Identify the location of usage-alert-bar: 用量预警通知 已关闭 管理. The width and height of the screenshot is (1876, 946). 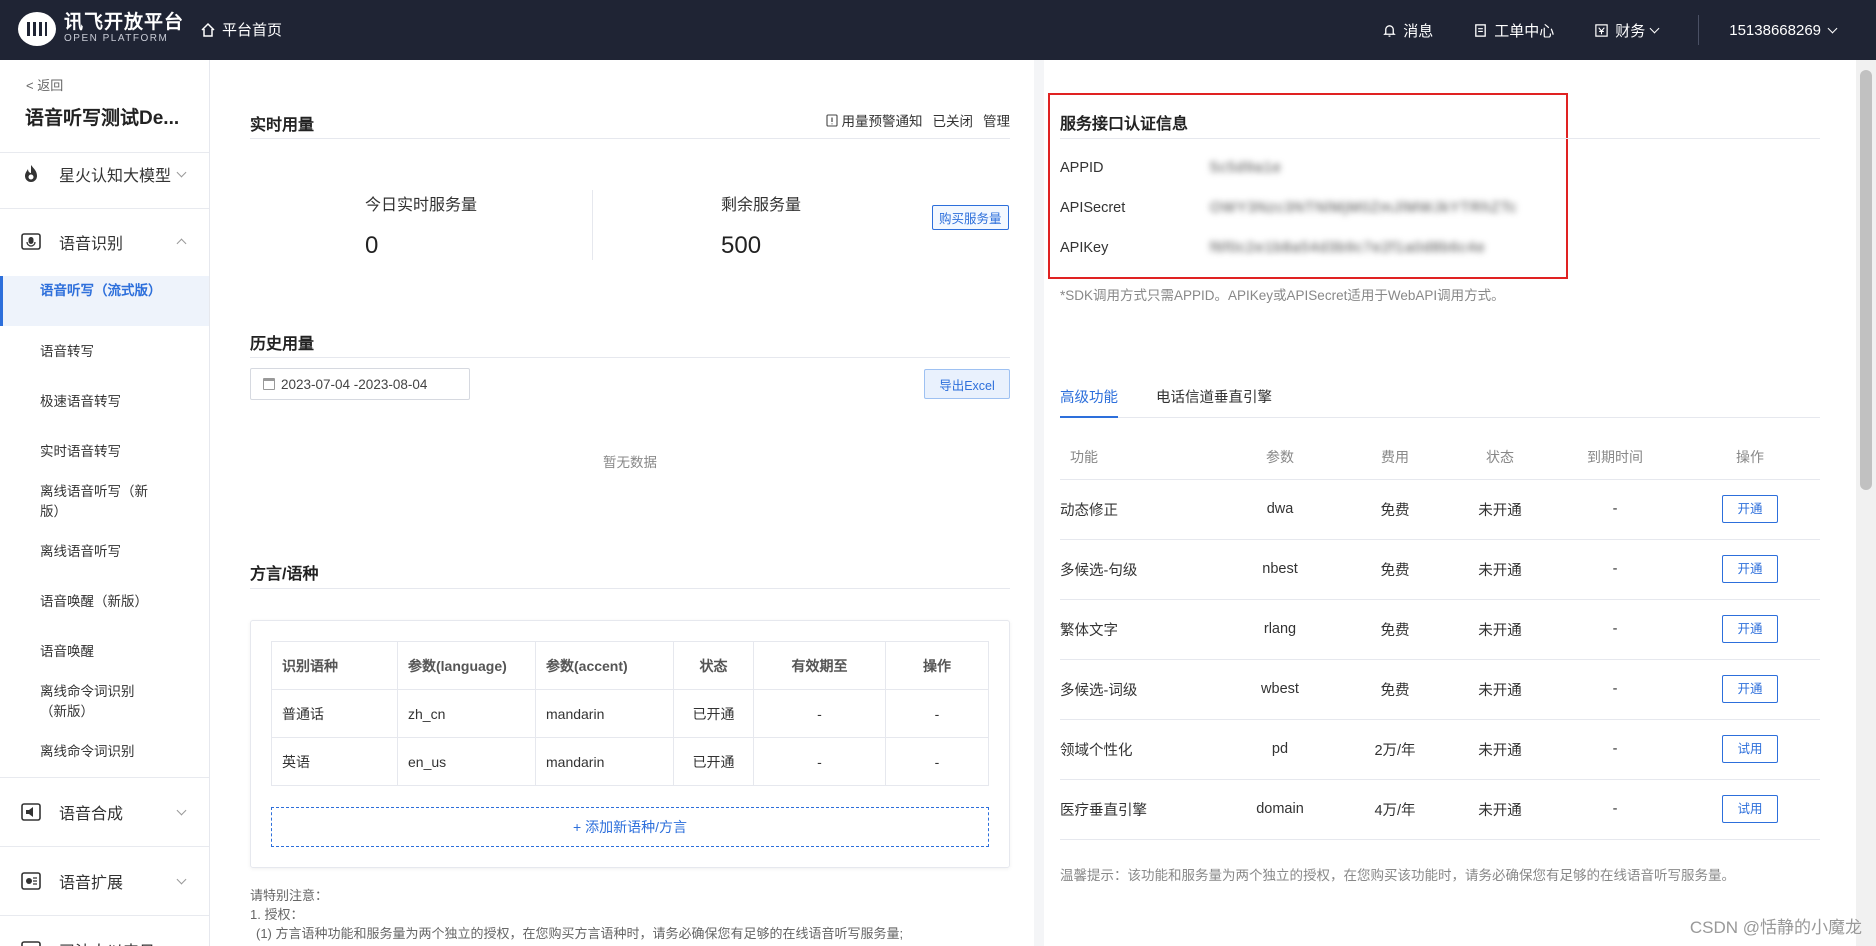
(917, 120).